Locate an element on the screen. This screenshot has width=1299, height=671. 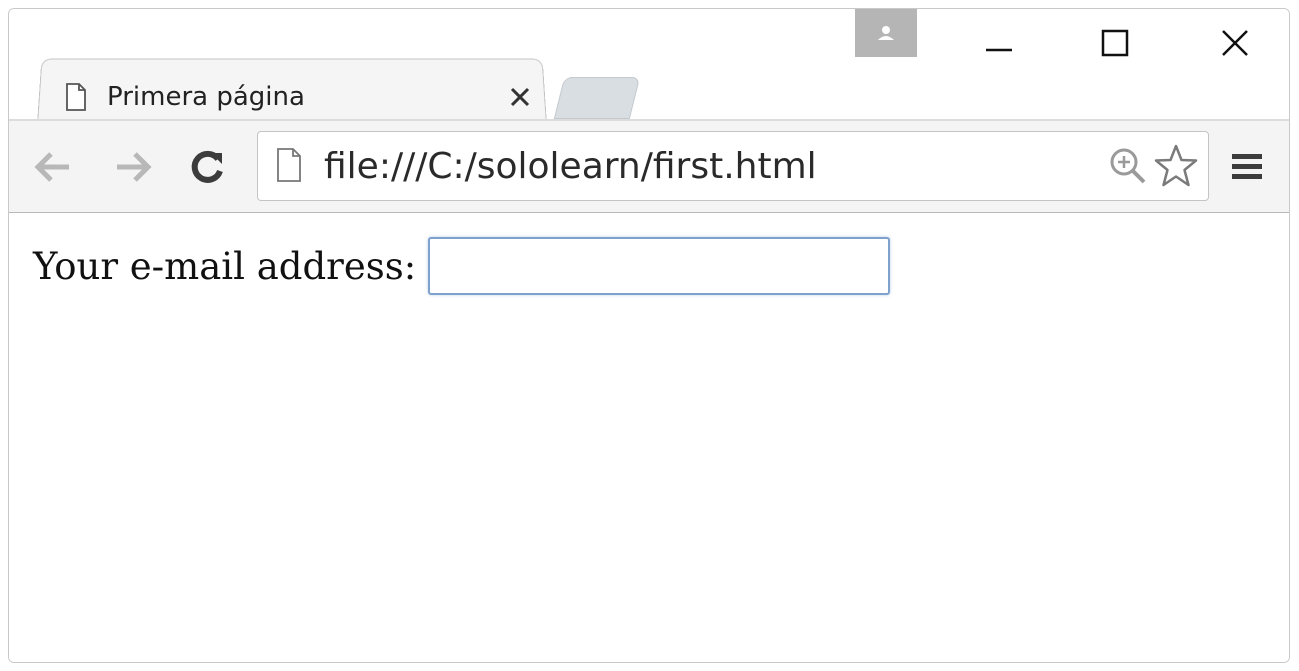
forward-arrow-icon is located at coordinates (133, 167).